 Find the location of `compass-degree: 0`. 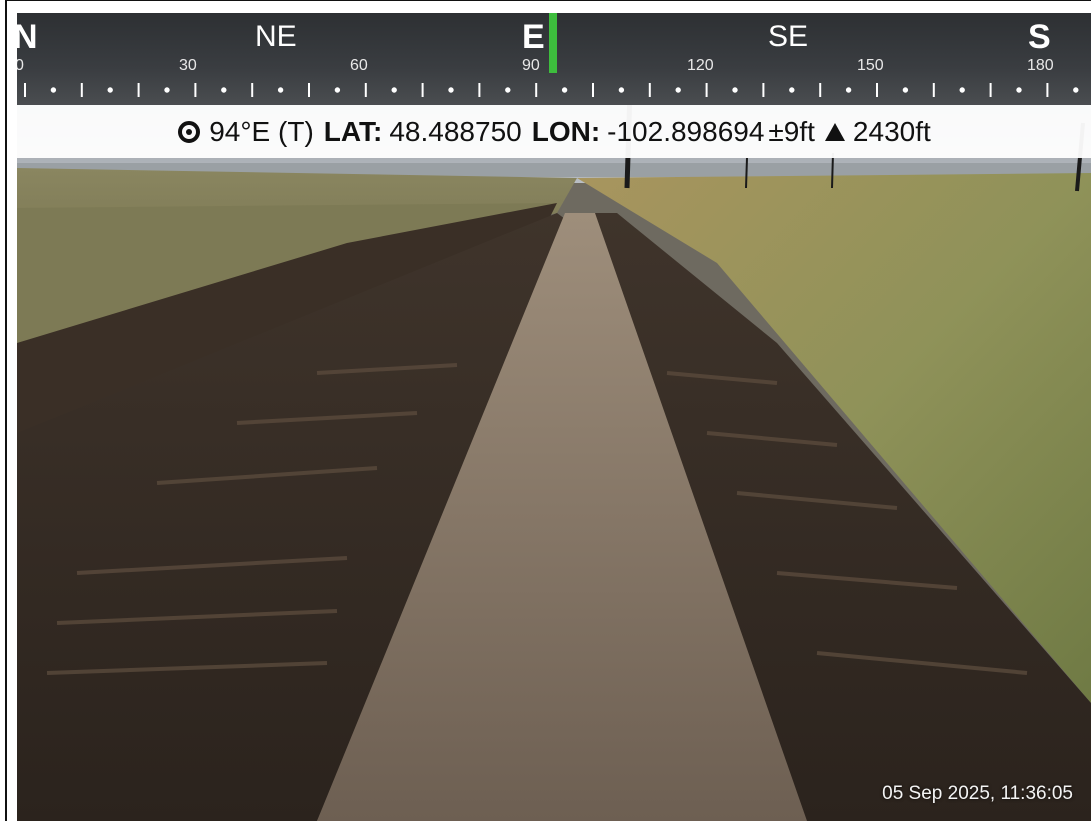

compass-degree: 0 is located at coordinates (20, 65).